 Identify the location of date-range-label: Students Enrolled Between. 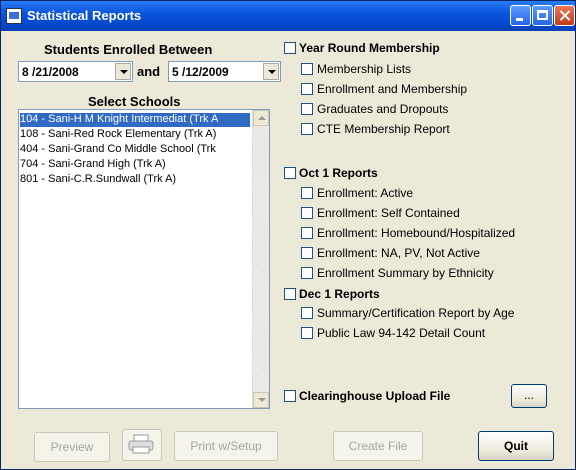
(128, 49).